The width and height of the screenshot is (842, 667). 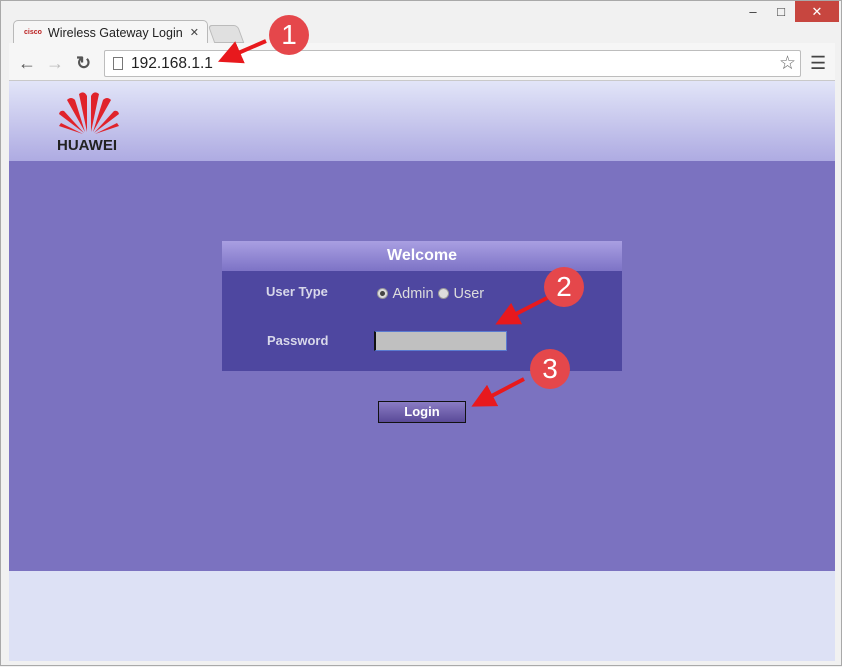 I want to click on annotation-badge-2: 2, so click(x=564, y=287).